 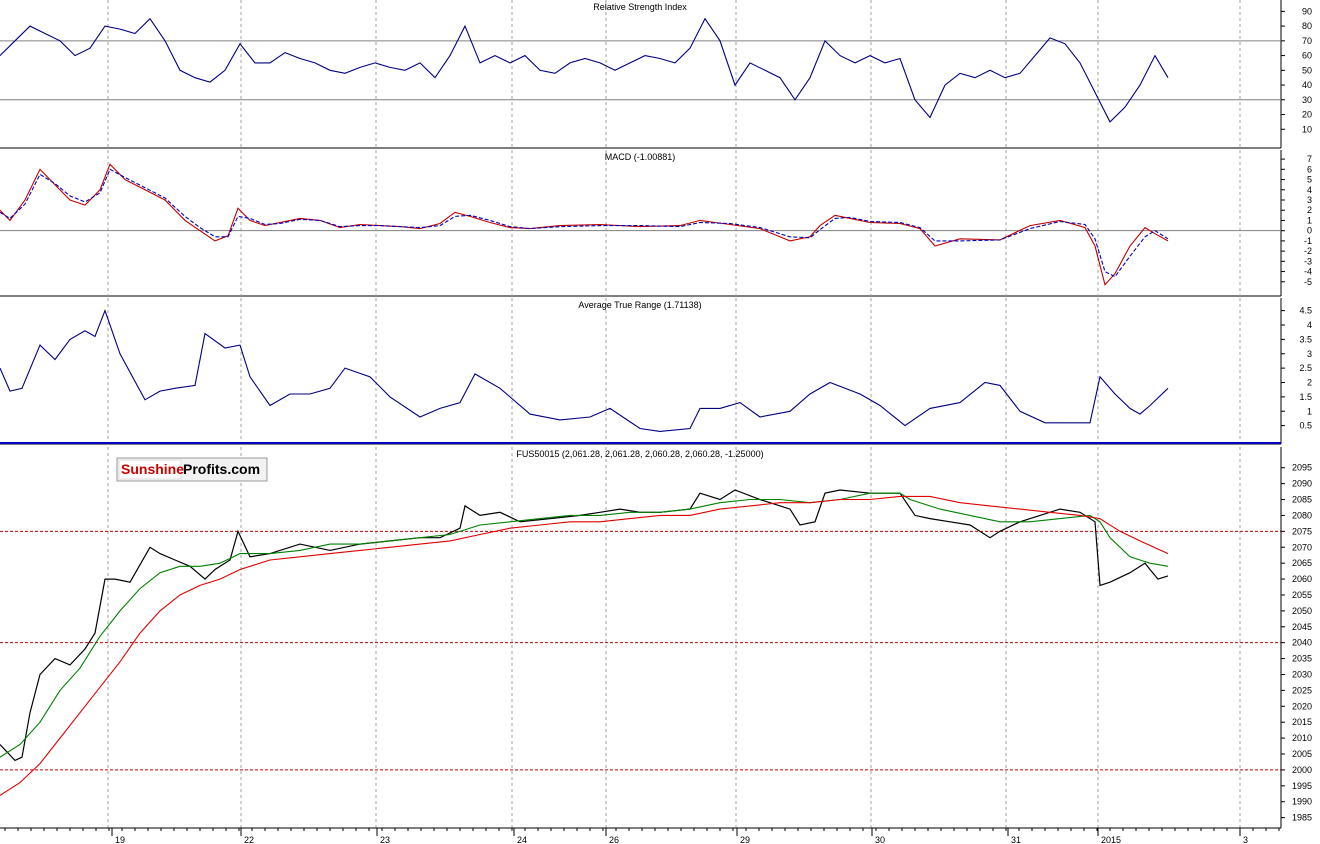 What do you see at coordinates (1302, 468) in the screenshot?
I see `y-tick-label: 2095` at bounding box center [1302, 468].